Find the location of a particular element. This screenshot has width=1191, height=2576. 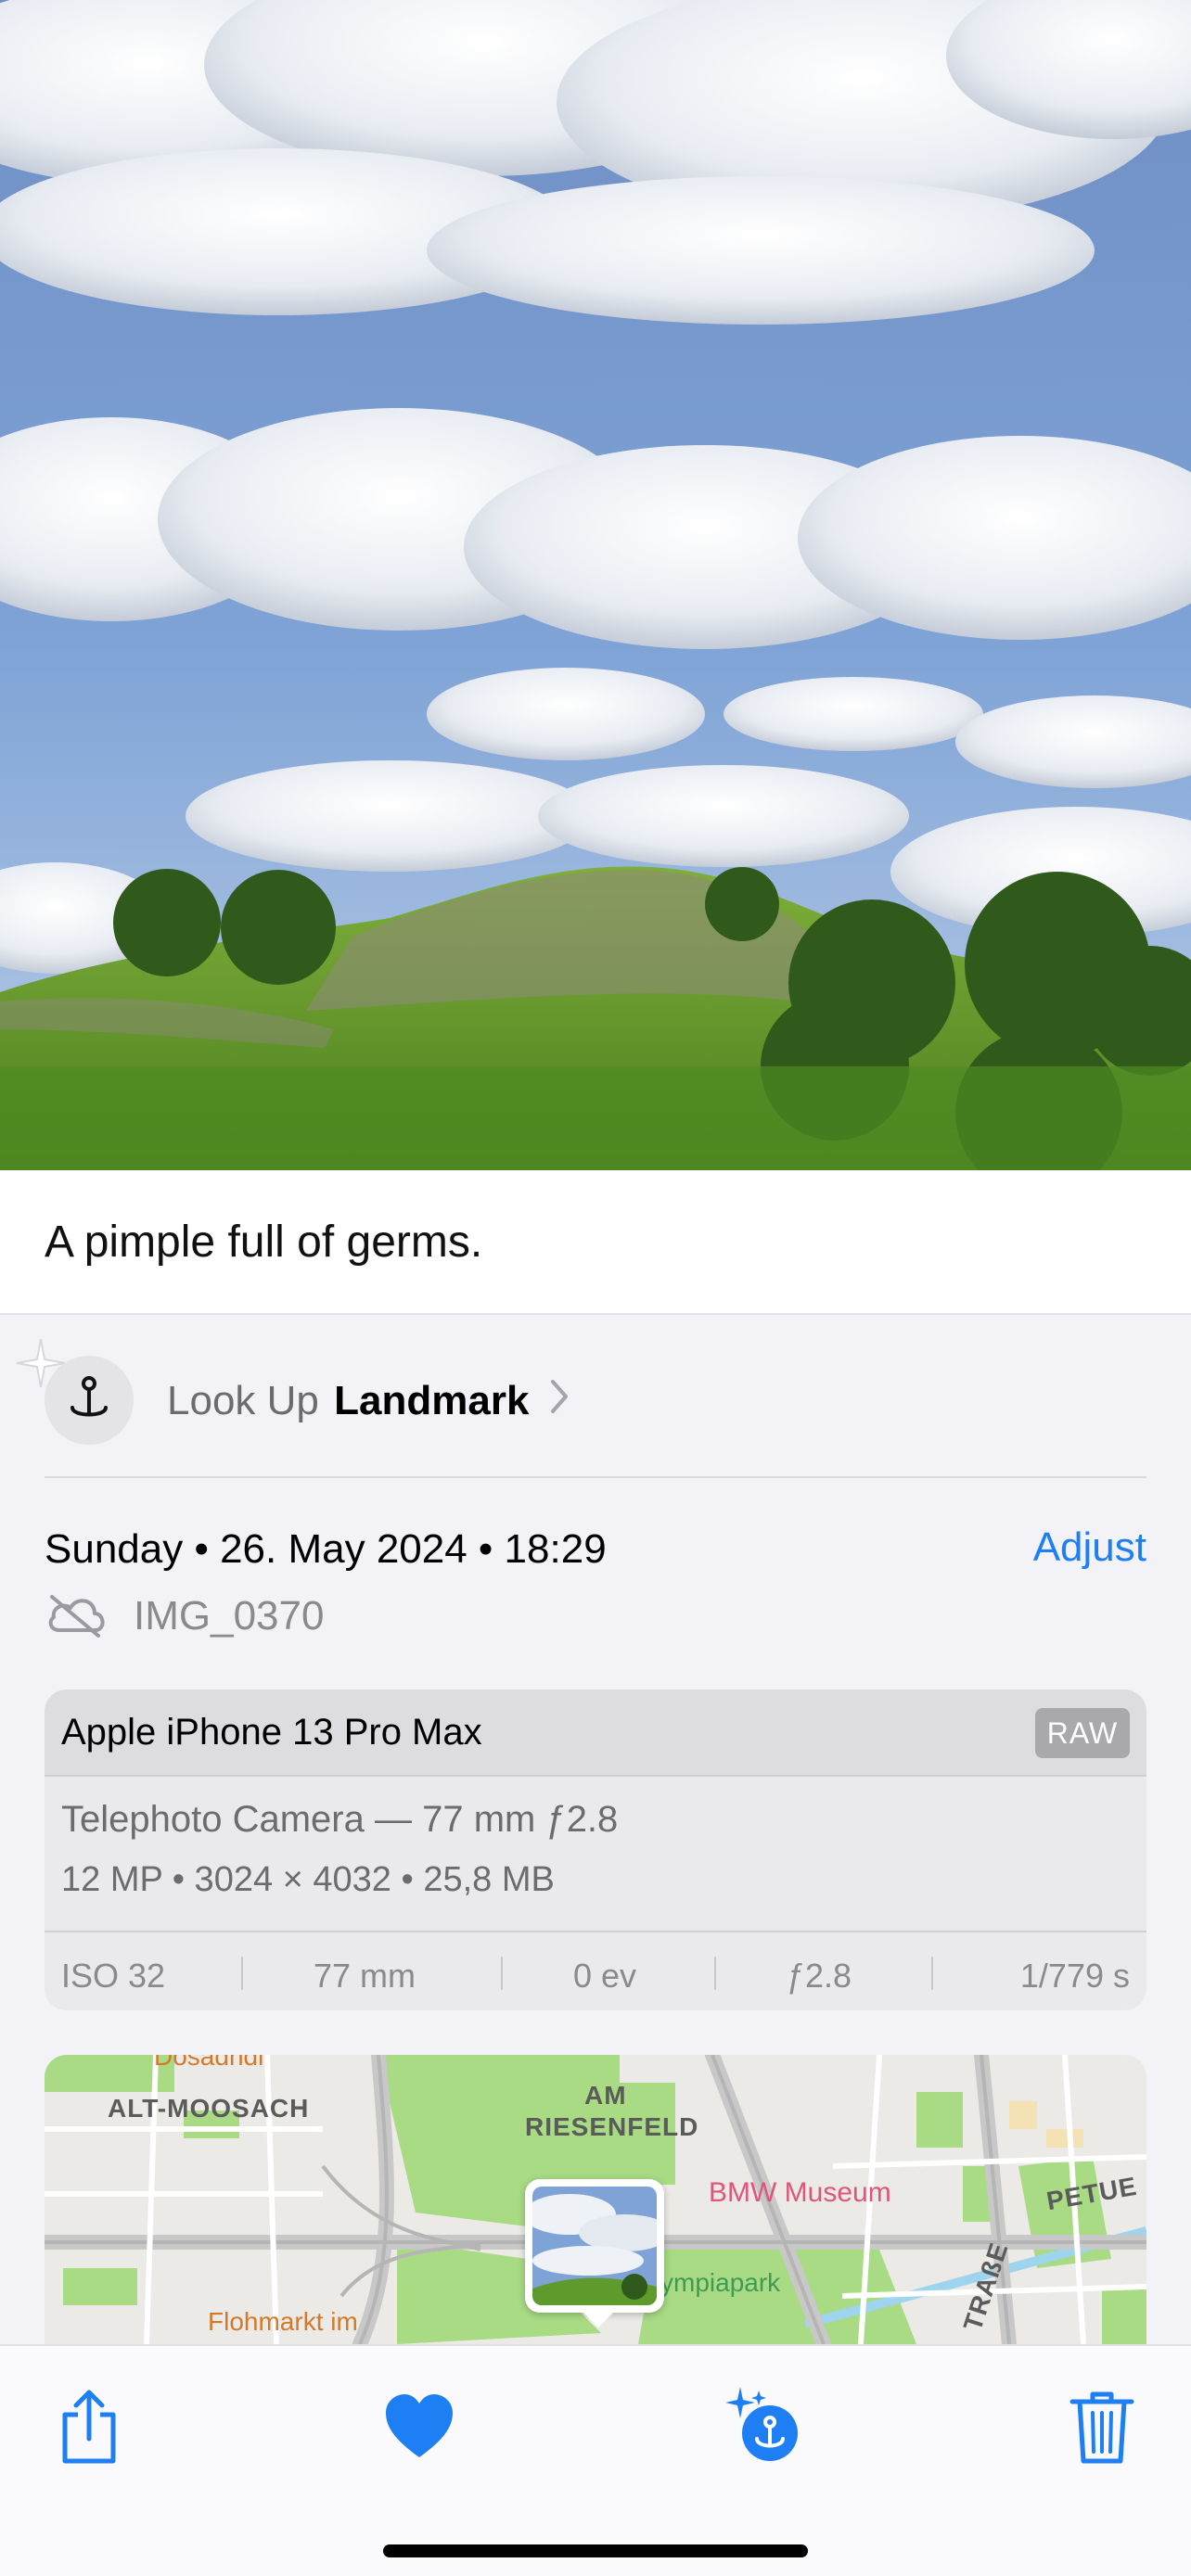

raw-badge: RAW is located at coordinates (1082, 1733).